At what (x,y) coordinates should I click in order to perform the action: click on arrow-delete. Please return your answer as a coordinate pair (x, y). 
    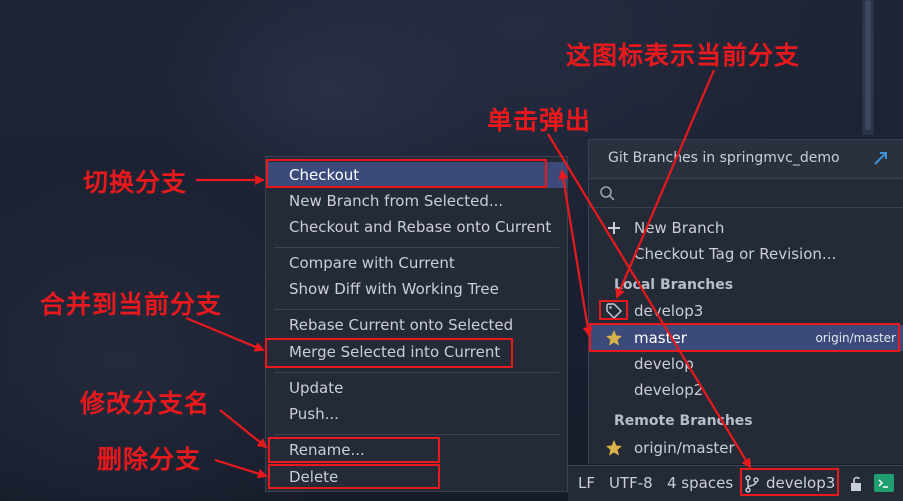
    Looking at the image, I should click on (241, 468).